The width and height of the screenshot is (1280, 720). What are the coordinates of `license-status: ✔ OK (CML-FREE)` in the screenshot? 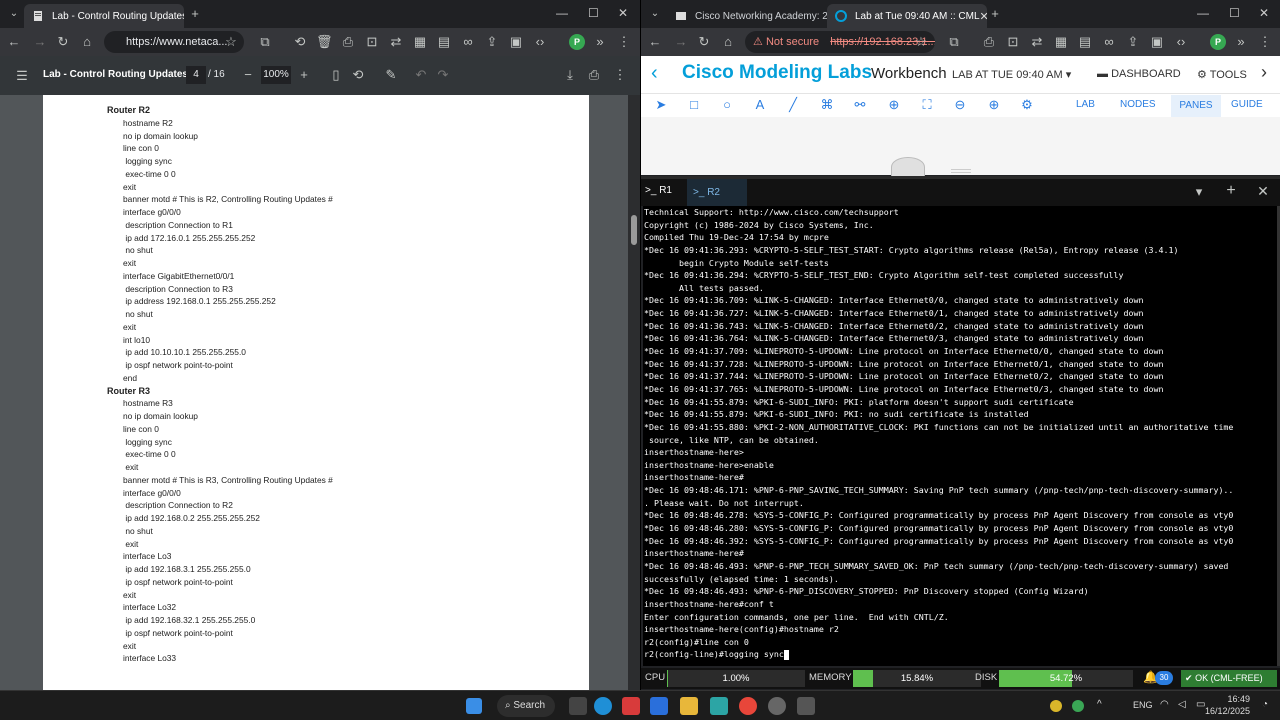 It's located at (1229, 678).